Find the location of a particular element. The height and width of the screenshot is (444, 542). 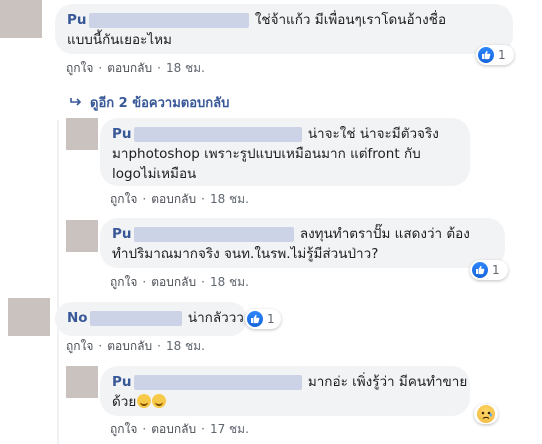

commenter-name: No is located at coordinates (77, 318).